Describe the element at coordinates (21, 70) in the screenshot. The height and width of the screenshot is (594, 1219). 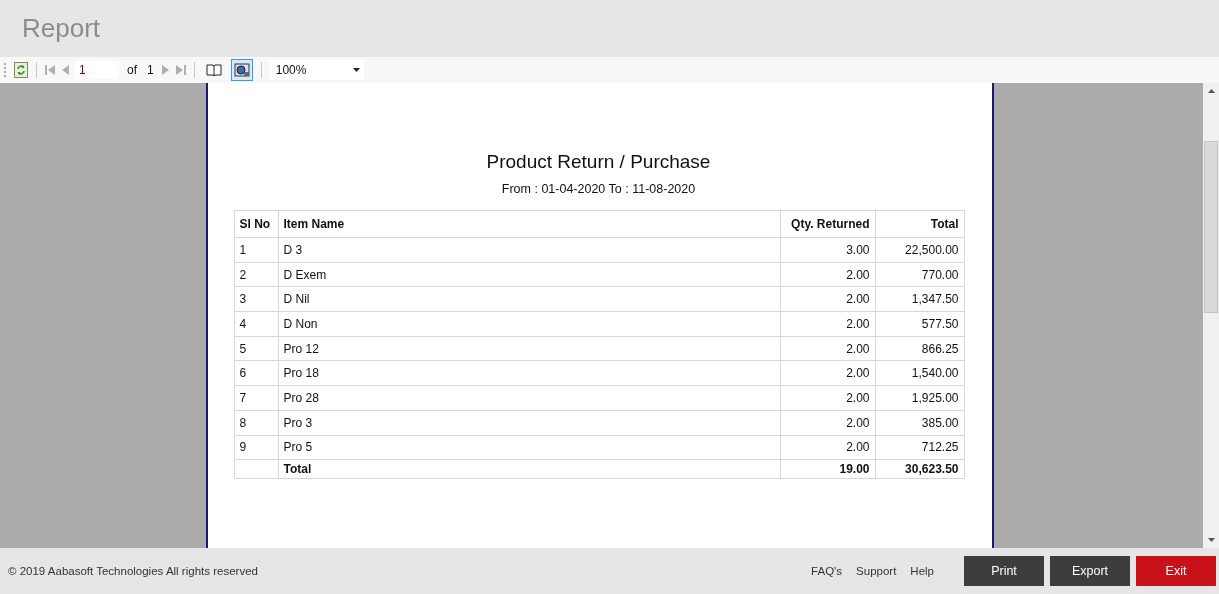
I see `refresh-icon` at that location.